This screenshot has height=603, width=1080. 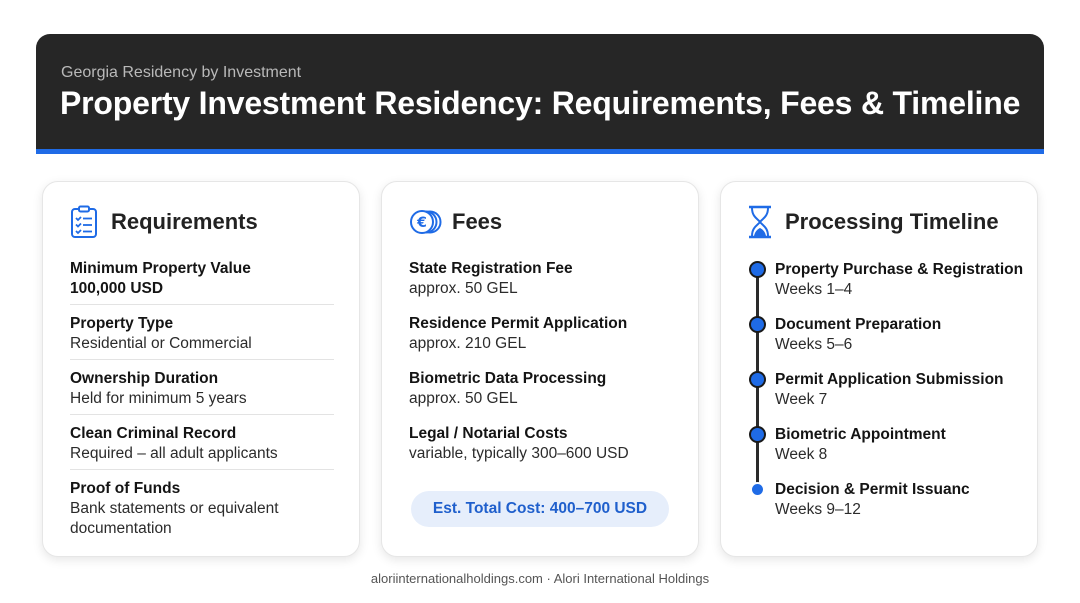 I want to click on timeline-step-label: Decision & Permit Issuance, so click(x=872, y=489).